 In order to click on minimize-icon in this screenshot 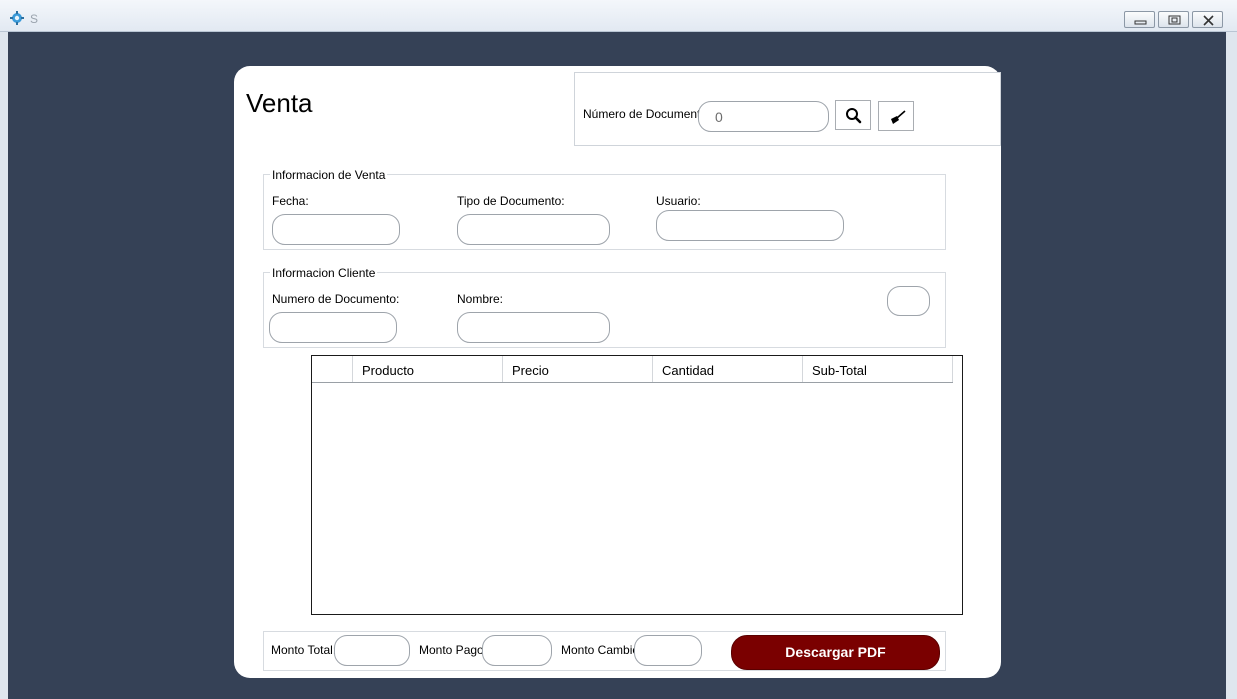, I will do `click(1140, 22)`.